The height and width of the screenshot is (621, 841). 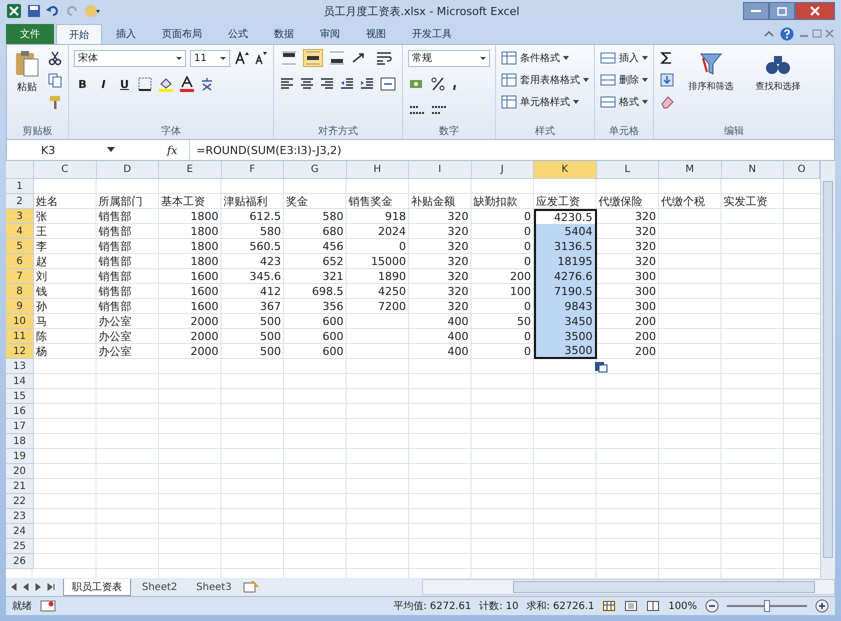 What do you see at coordinates (55, 102) in the screenshot?
I see `format-painter-icon` at bounding box center [55, 102].